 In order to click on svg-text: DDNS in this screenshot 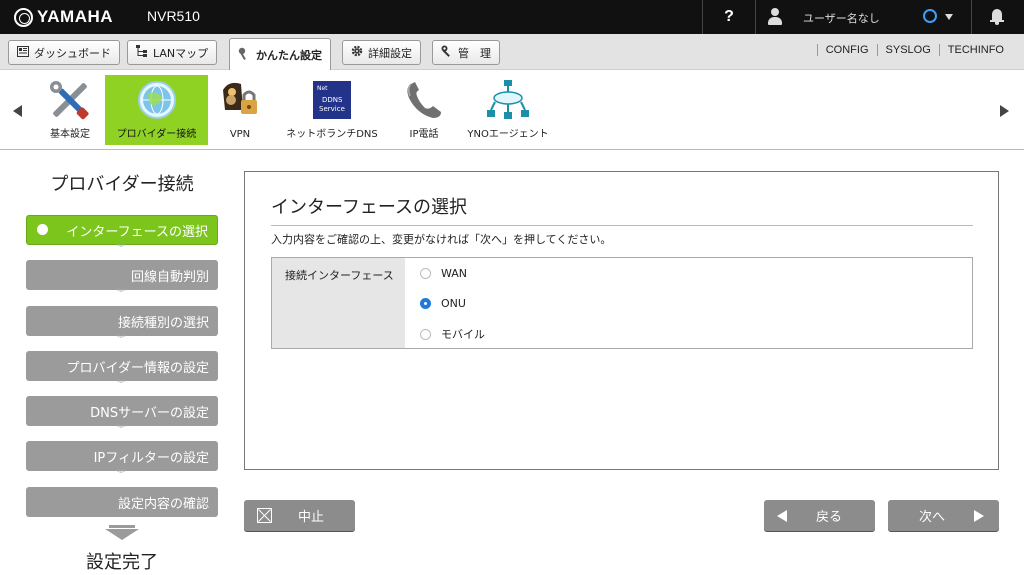, I will do `click(332, 100)`.